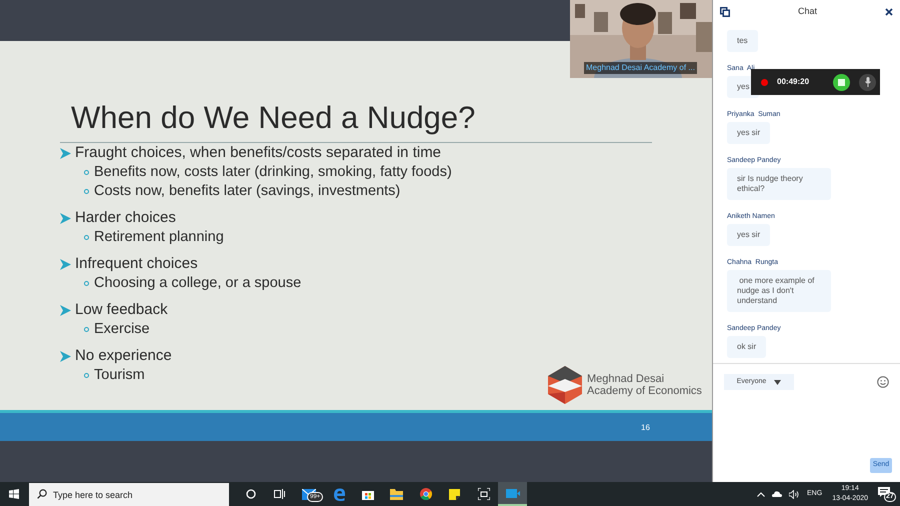  What do you see at coordinates (122, 329) in the screenshot?
I see `sub-bullet-text: Exercise` at bounding box center [122, 329].